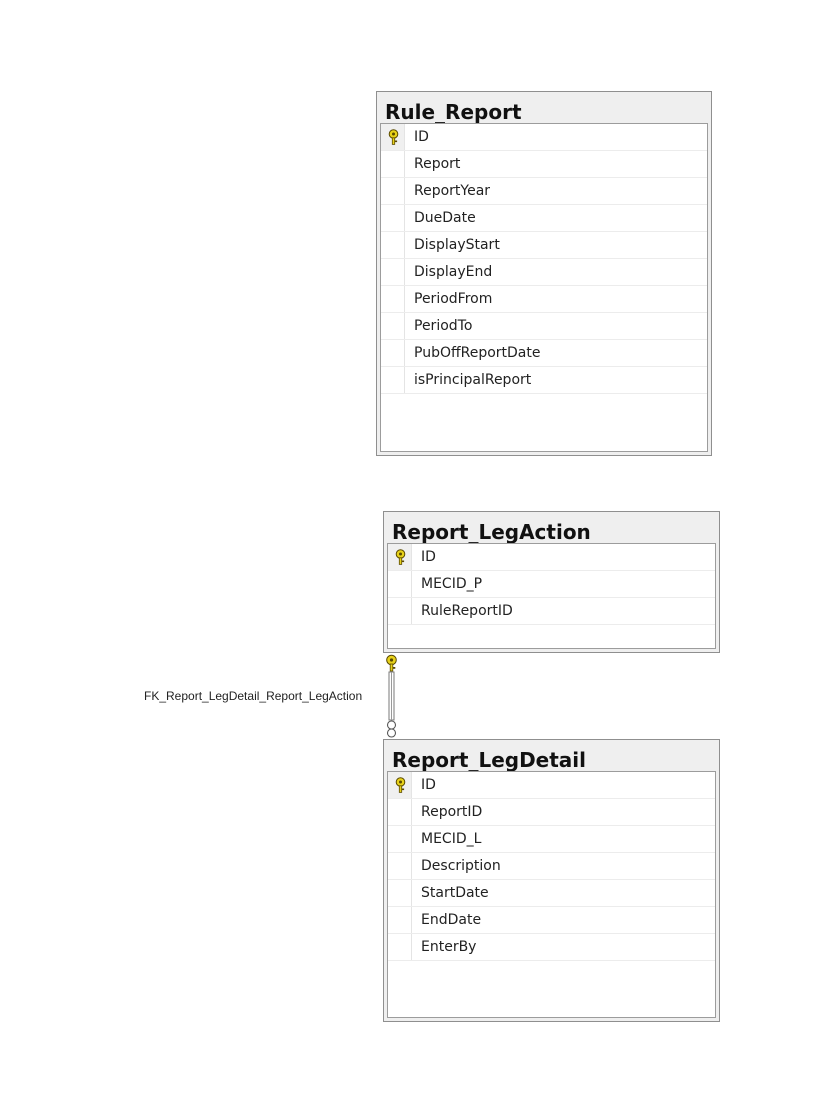 The width and height of the screenshot is (823, 1110). Describe the element at coordinates (391, 696) in the screenshot. I see `relationship-line` at that location.